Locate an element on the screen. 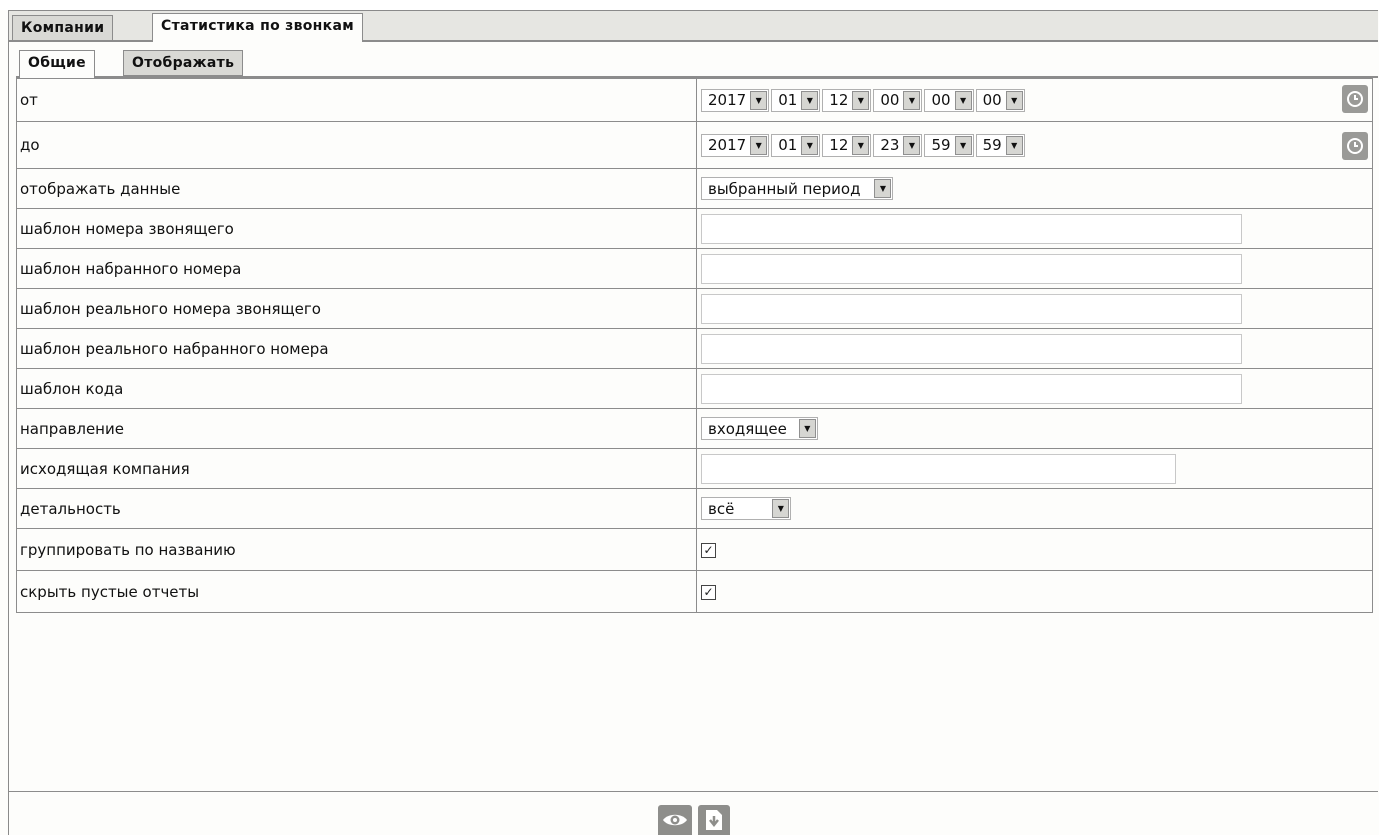 This screenshot has height=835, width=1379. row-outgoing-company: исходящая компания is located at coordinates (694, 468).